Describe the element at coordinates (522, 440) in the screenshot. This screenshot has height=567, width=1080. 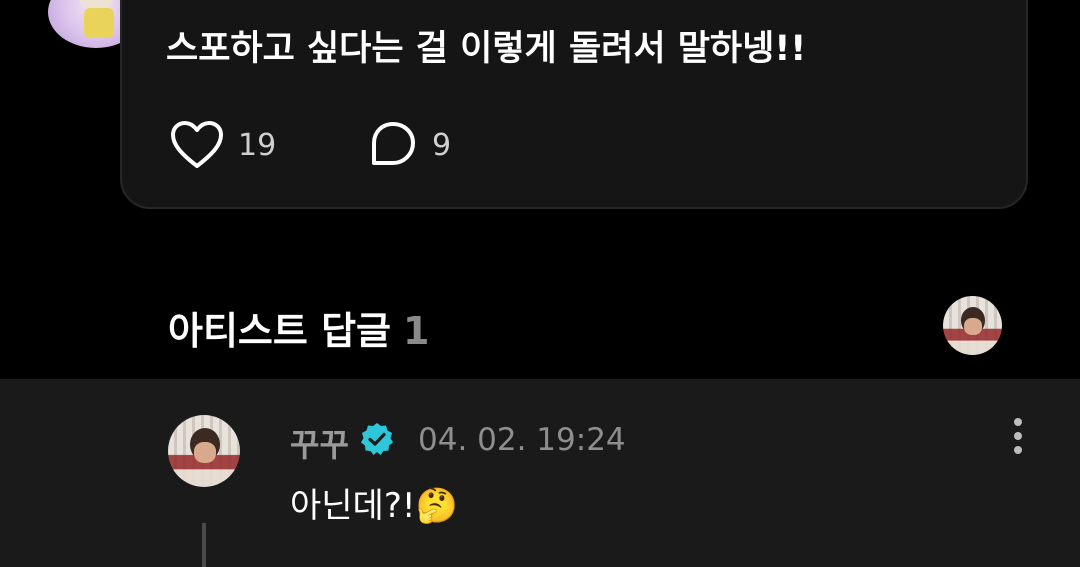
I see `reply-timestamp: 04. 02. 19:24` at that location.